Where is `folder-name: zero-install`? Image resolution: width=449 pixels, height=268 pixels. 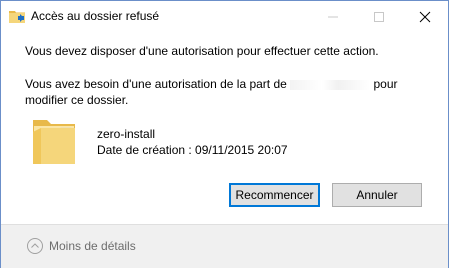 folder-name: zero-install is located at coordinates (126, 134).